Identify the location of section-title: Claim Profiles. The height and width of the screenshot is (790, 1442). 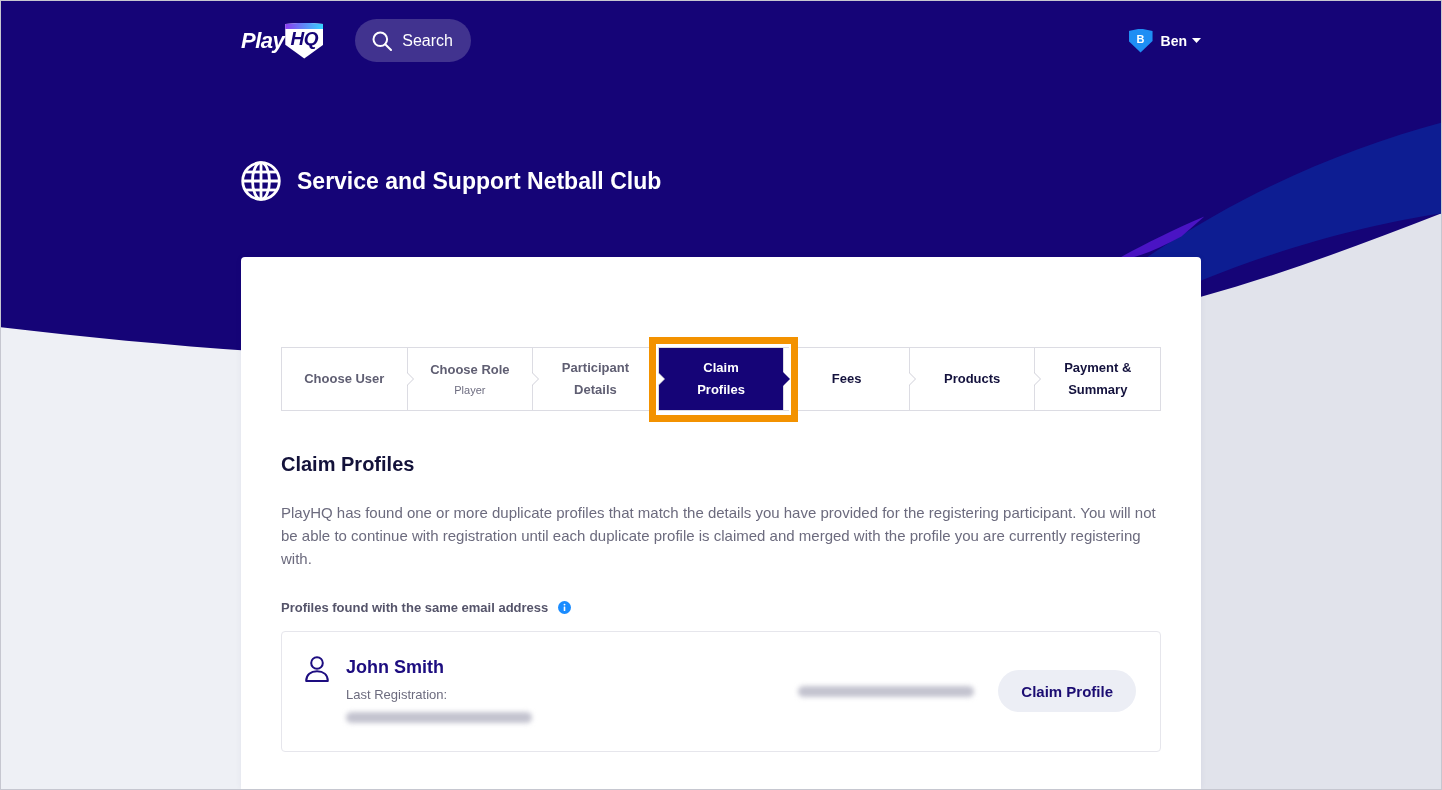
(348, 464).